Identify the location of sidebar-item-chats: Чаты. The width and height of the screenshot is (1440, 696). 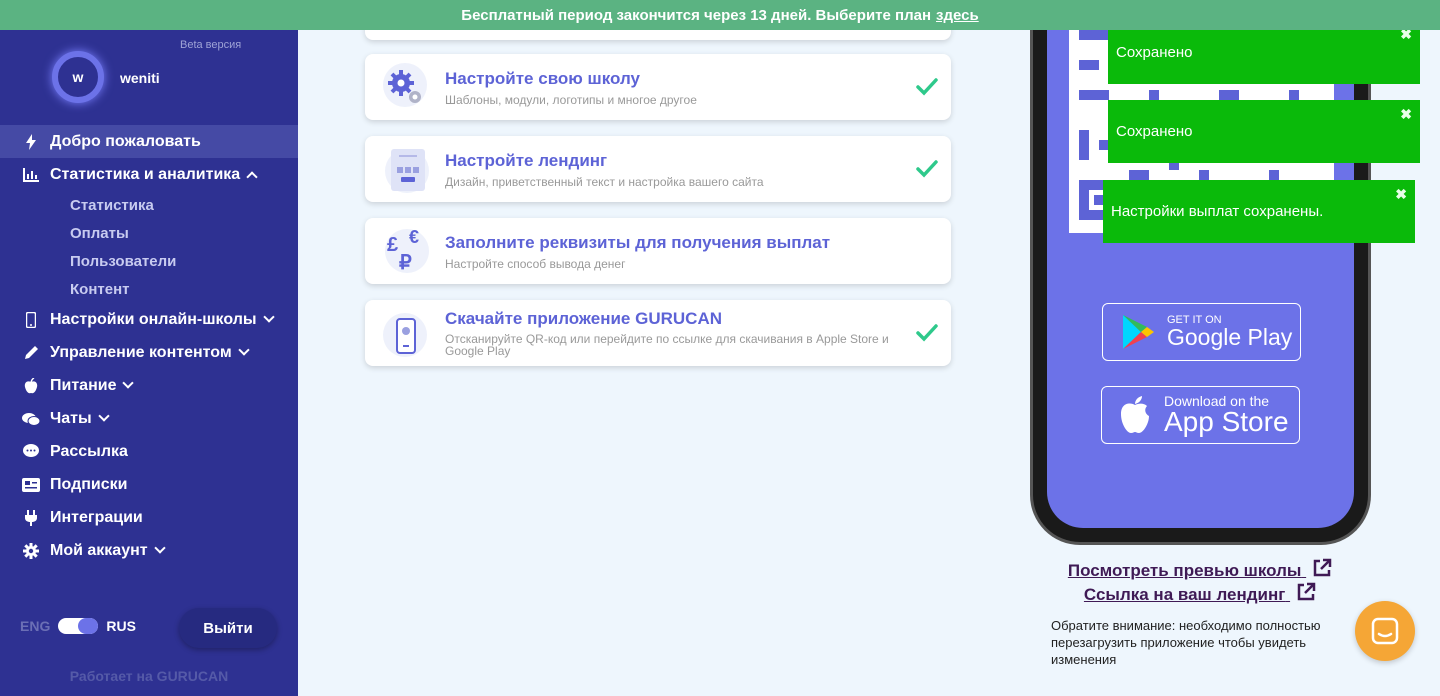
(149, 418).